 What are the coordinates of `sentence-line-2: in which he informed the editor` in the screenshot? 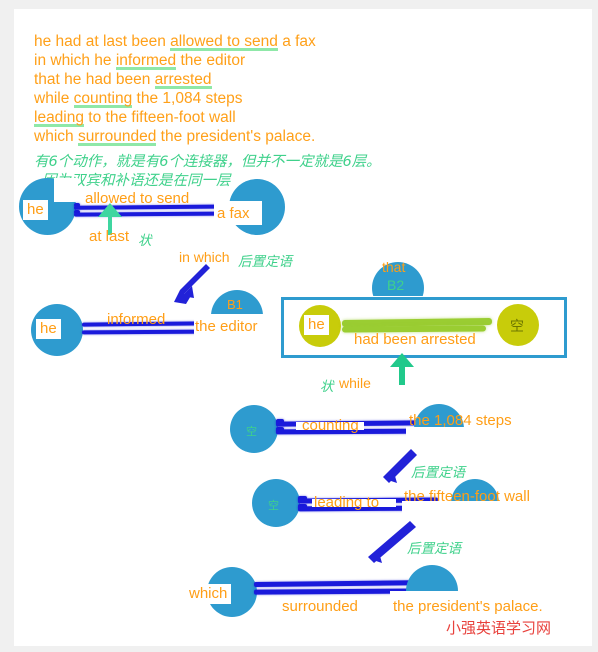 It's located at (139, 61).